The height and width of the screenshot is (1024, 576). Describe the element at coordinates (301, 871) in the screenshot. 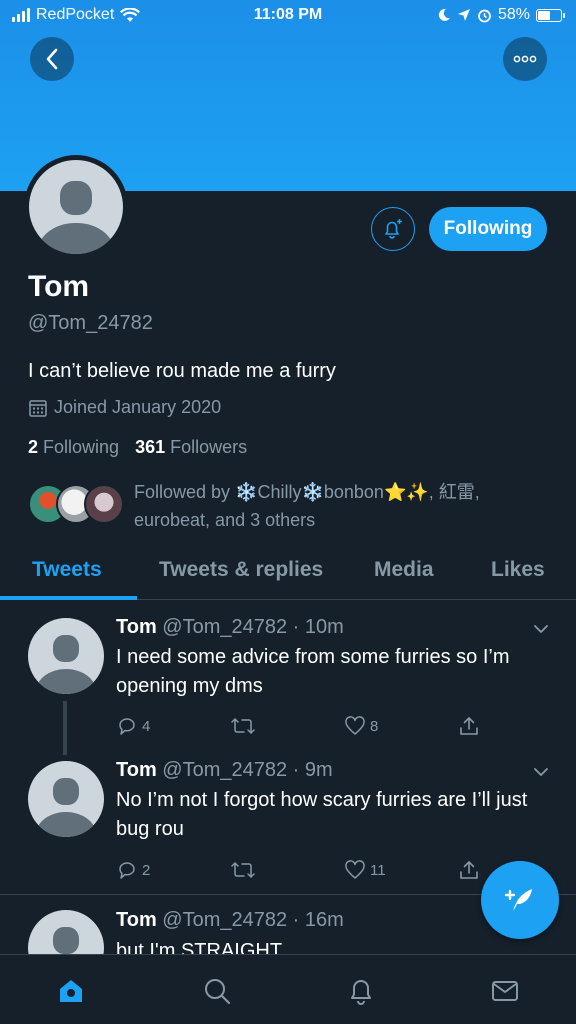

I see `tweet-actions: 2 11` at that location.